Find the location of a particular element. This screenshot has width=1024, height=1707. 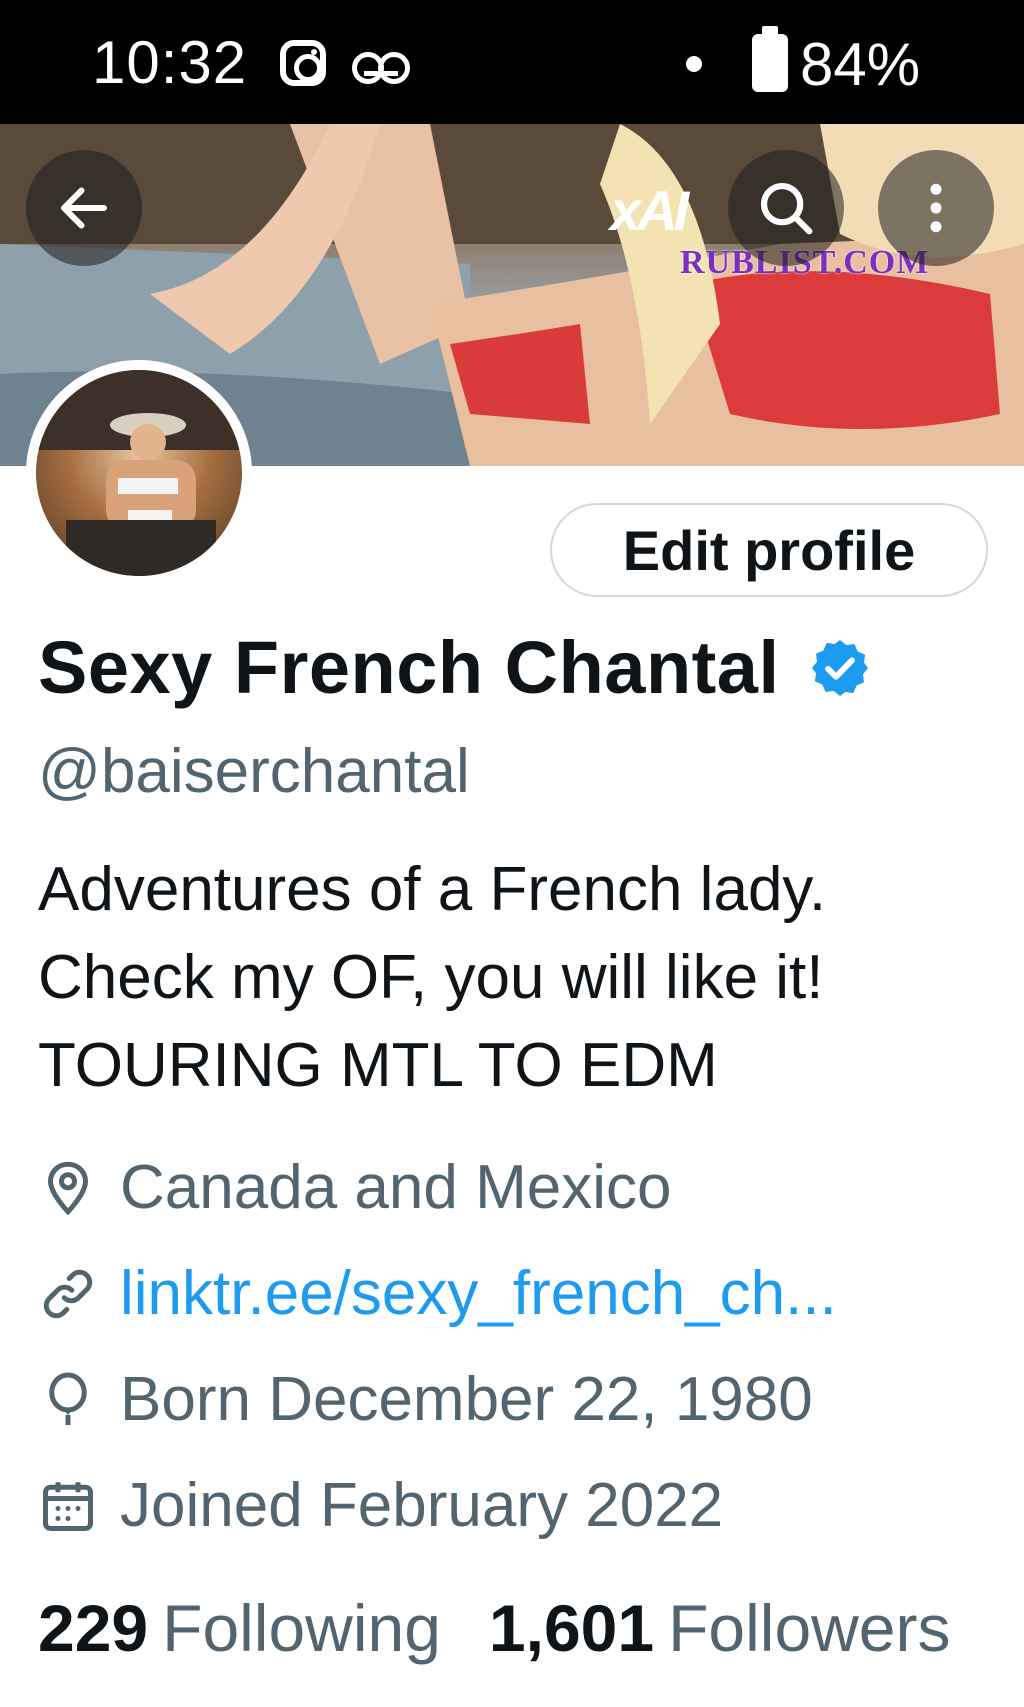

birthdate-text: Born December 22, 1980 is located at coordinates (466, 1399).